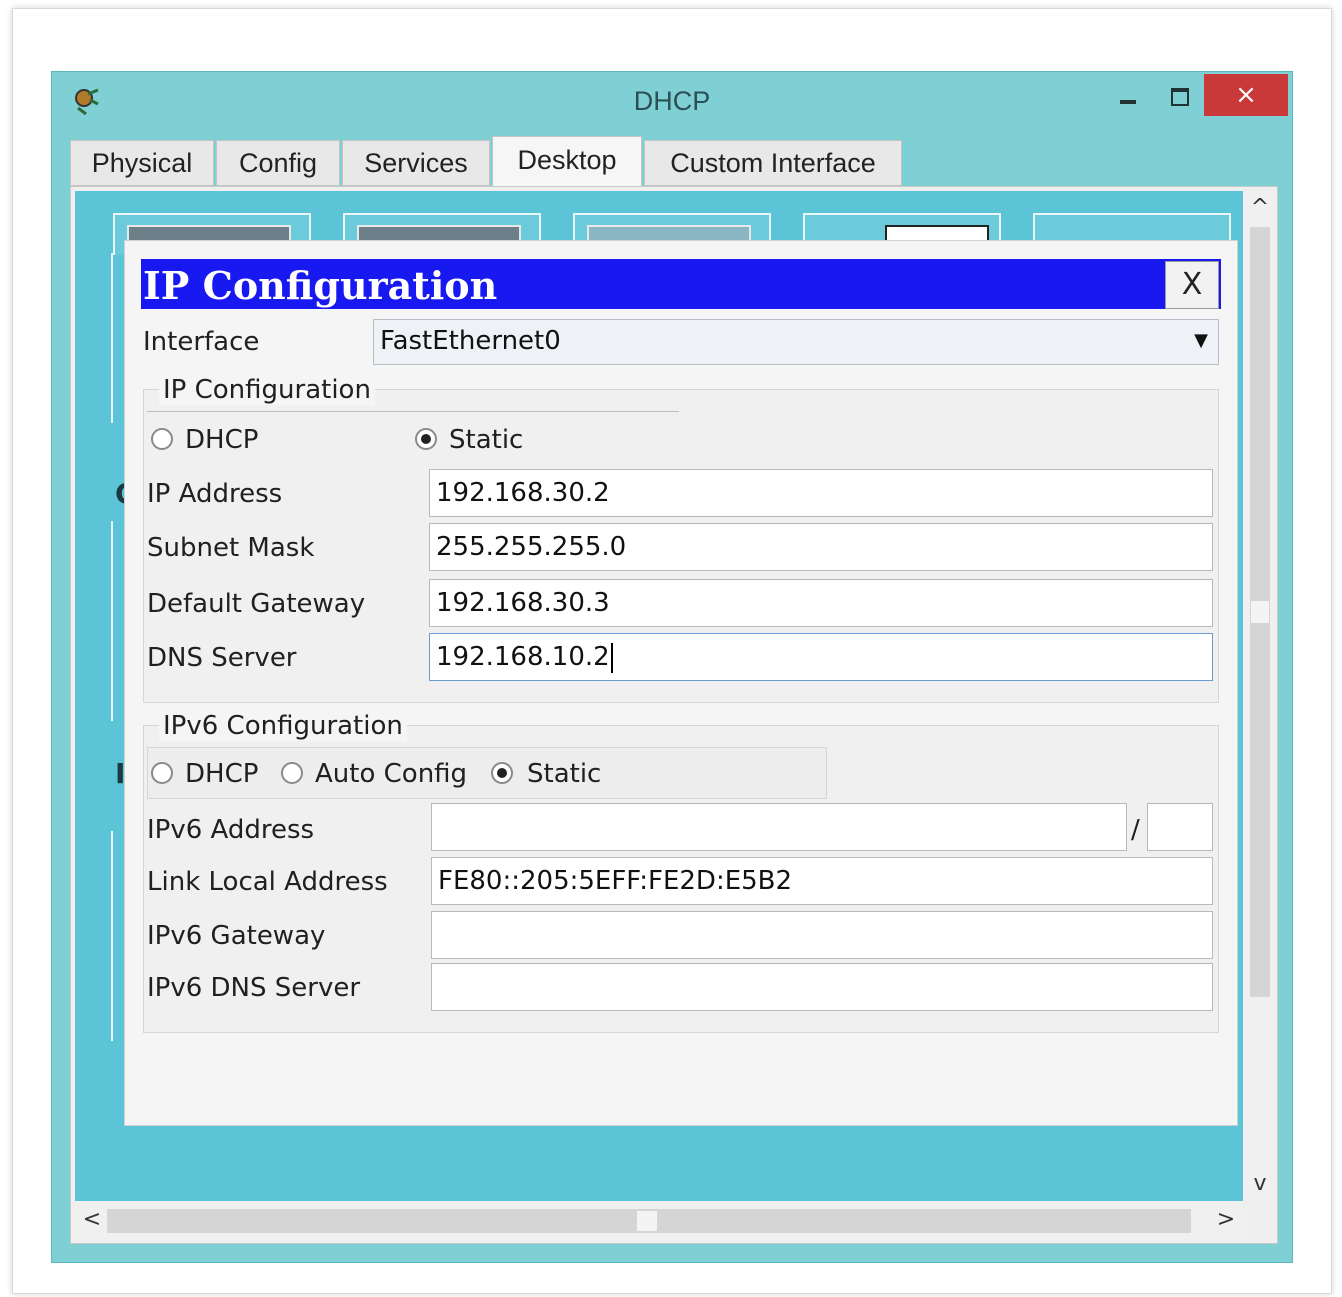 Image resolution: width=1342 pixels, height=1297 pixels. I want to click on dns-server-field: 192.168.10.2, so click(821, 657).